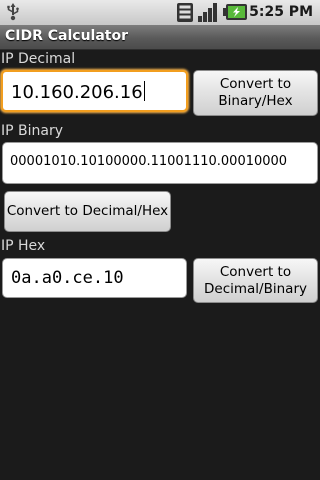 This screenshot has width=320, height=480. I want to click on ip-hex-label: IP Hex, so click(23, 246).